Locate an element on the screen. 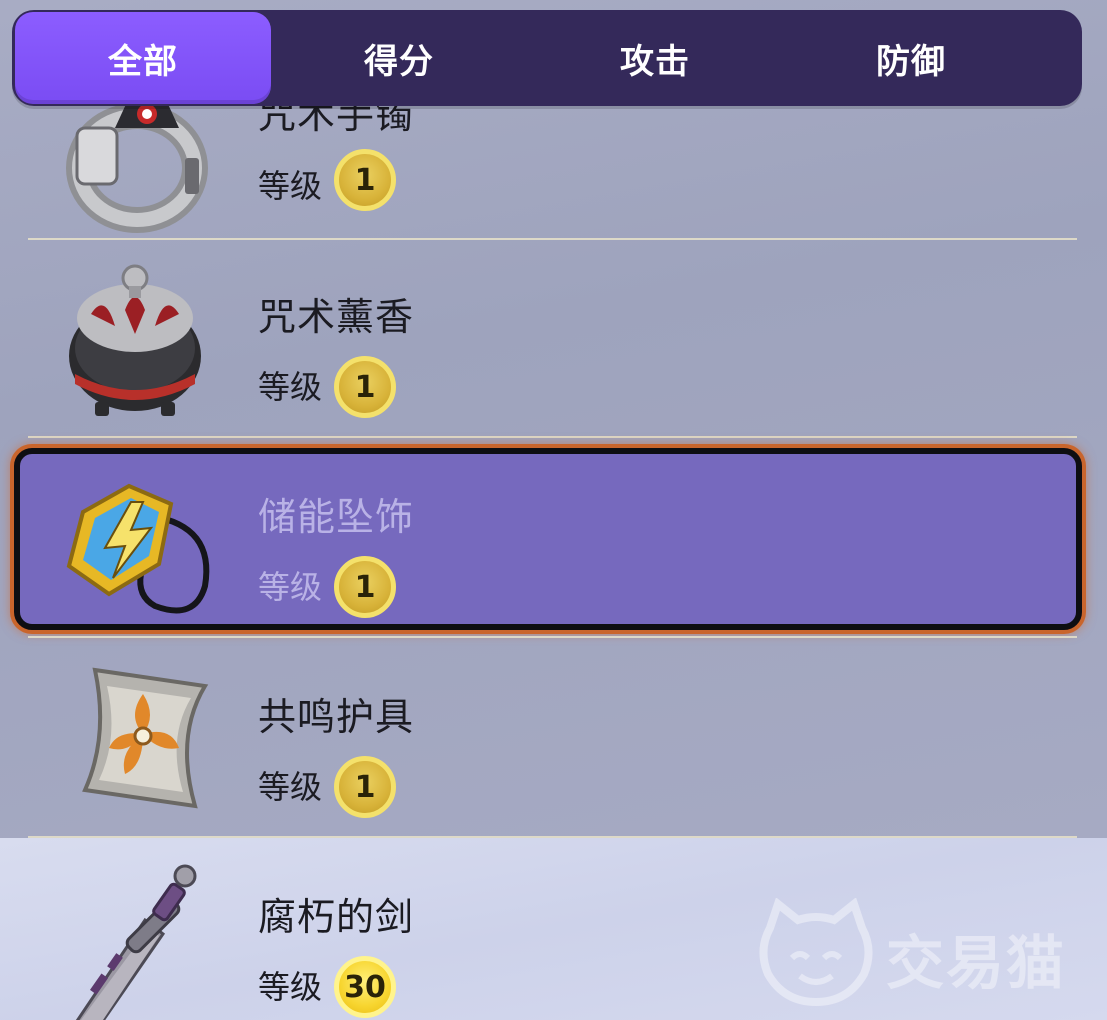 This screenshot has height=1020, width=1107. resonance-guard-icon is located at coordinates (145, 738).